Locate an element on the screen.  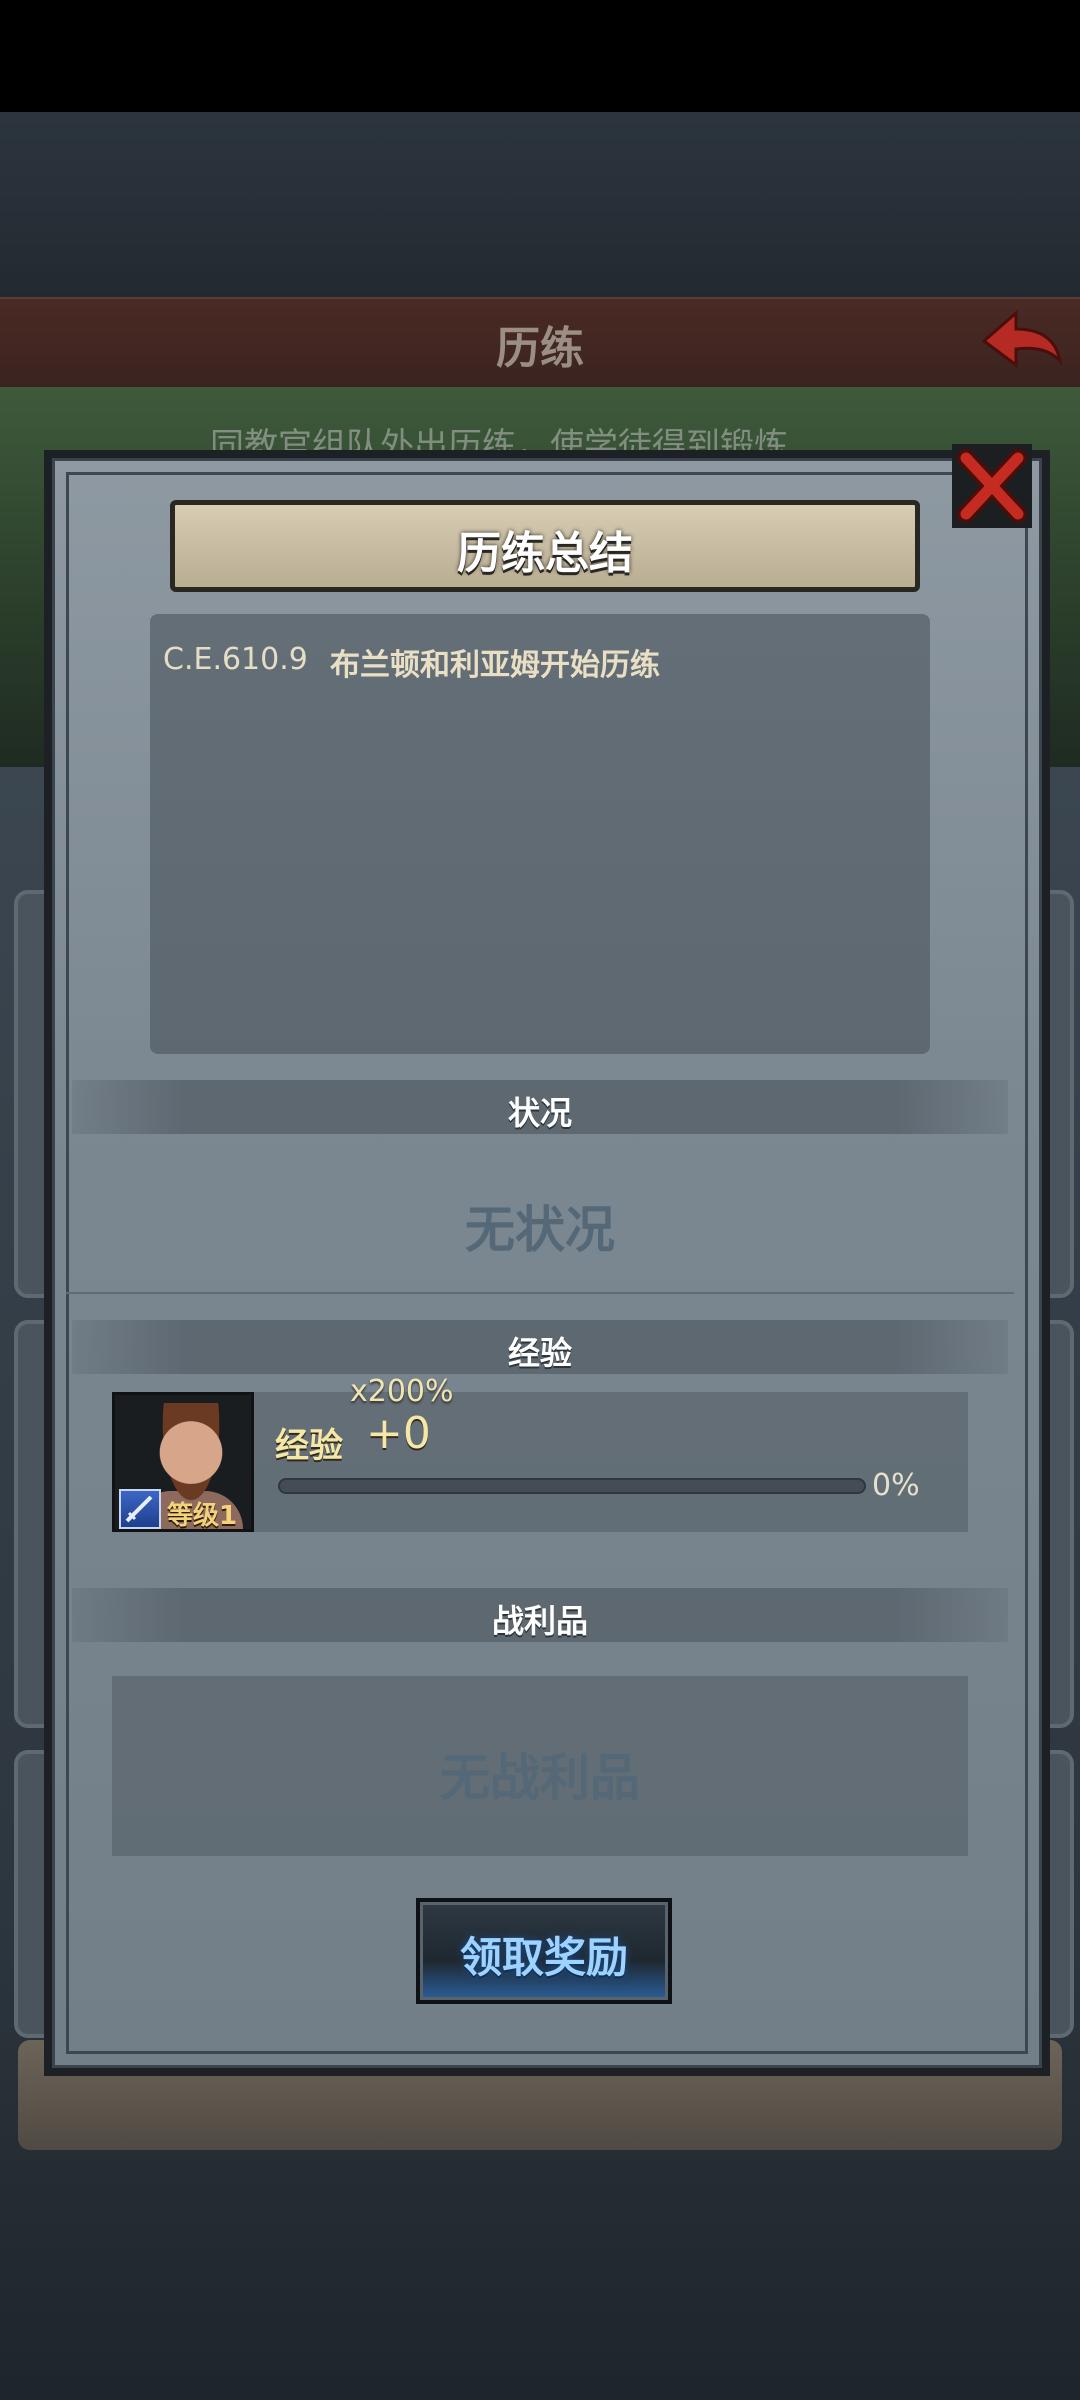
divider is located at coordinates (540, 1293).